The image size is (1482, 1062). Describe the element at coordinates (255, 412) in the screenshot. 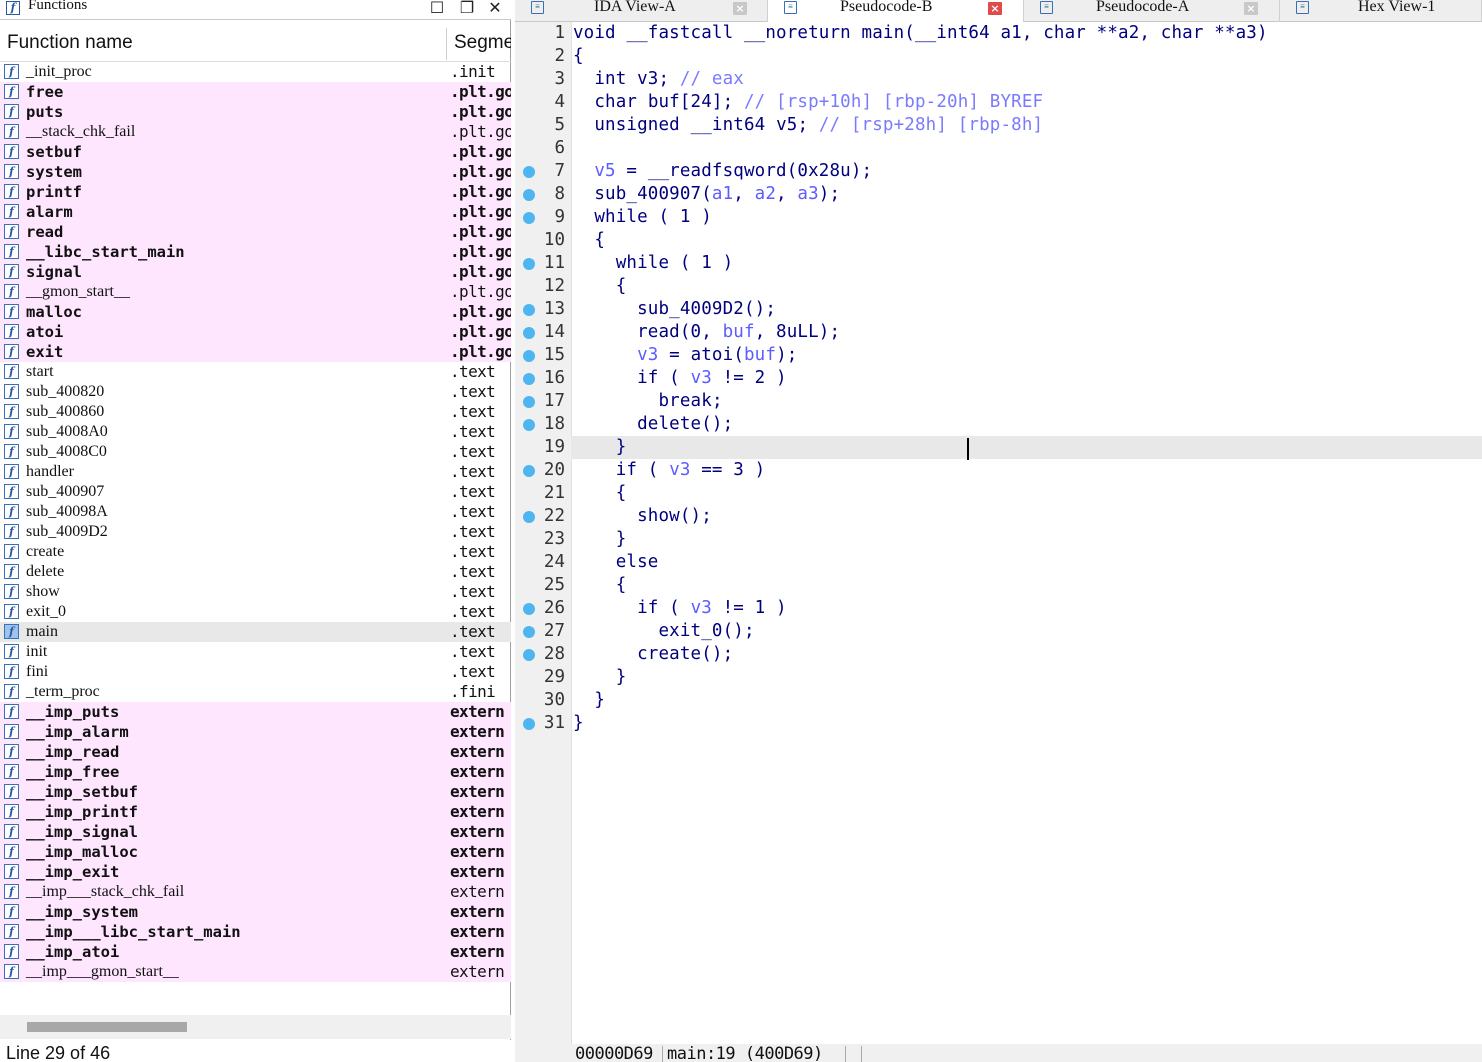

I see `function-row: f sub_400860 .text` at that location.